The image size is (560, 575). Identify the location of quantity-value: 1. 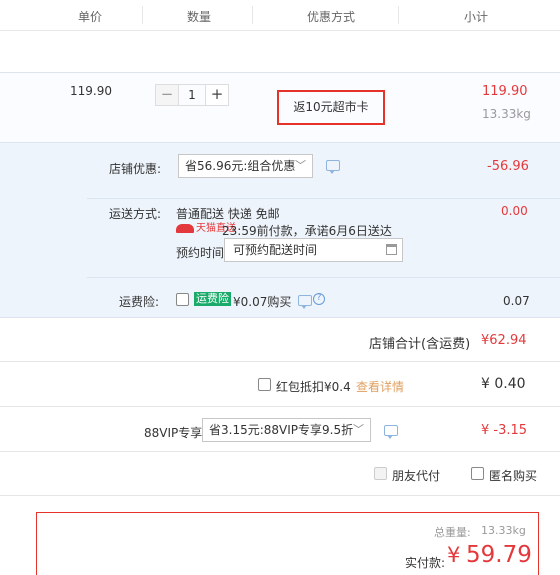
(192, 95).